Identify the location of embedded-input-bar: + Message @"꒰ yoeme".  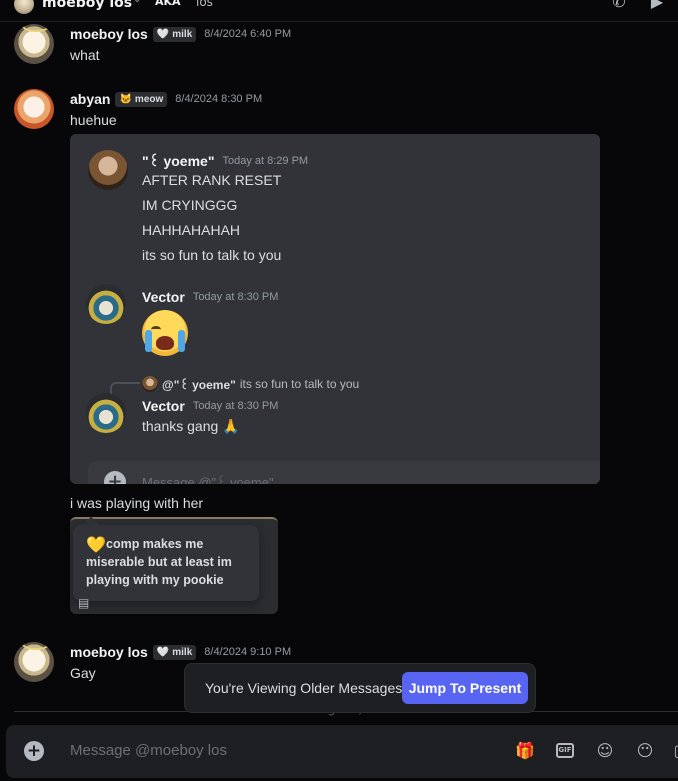
(344, 472).